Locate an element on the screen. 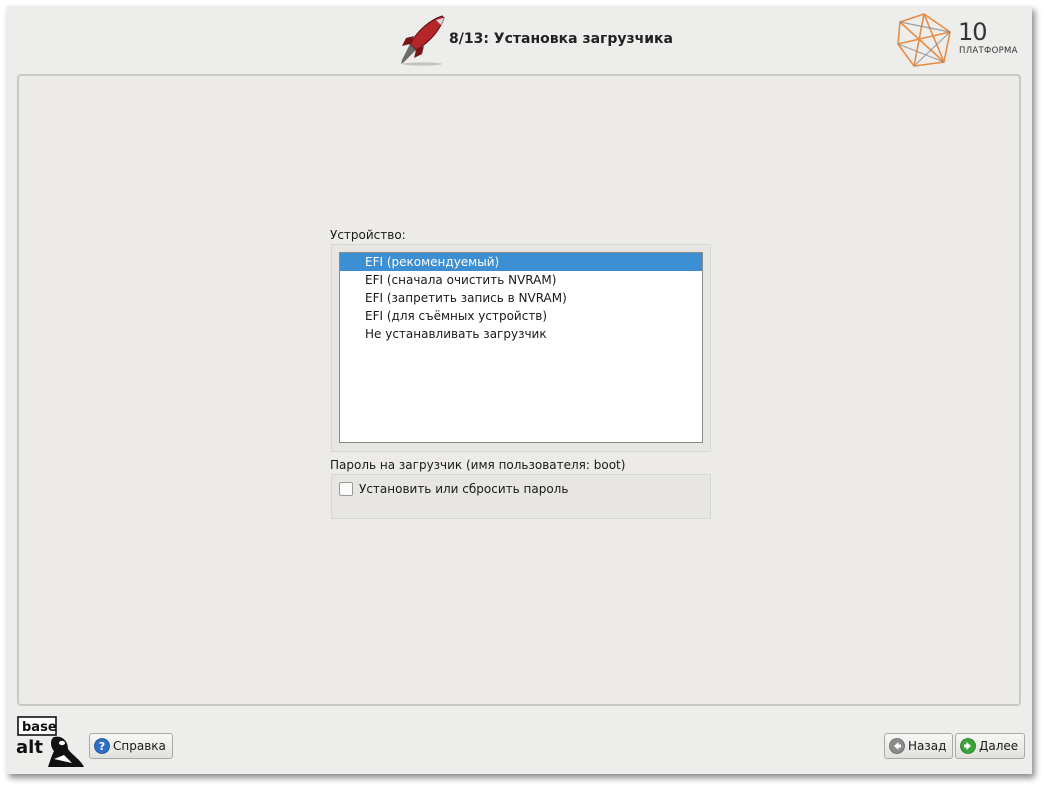 The width and height of the screenshot is (1044, 788). basealt-logo: base alt is located at coordinates (50, 741).